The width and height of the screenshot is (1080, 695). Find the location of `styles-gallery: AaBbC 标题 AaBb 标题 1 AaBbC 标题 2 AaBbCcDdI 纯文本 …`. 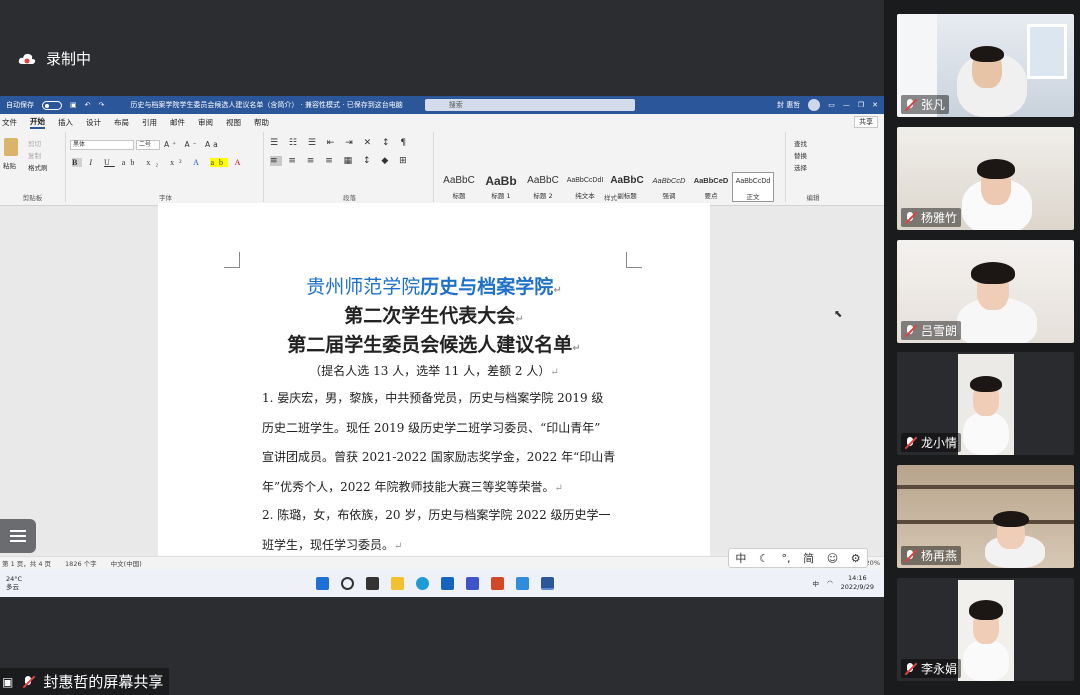

styles-gallery: AaBbC 标题 AaBb 标题 1 AaBbC 标题 2 AaBbCcDdI 纯文本 … is located at coordinates (606, 187).